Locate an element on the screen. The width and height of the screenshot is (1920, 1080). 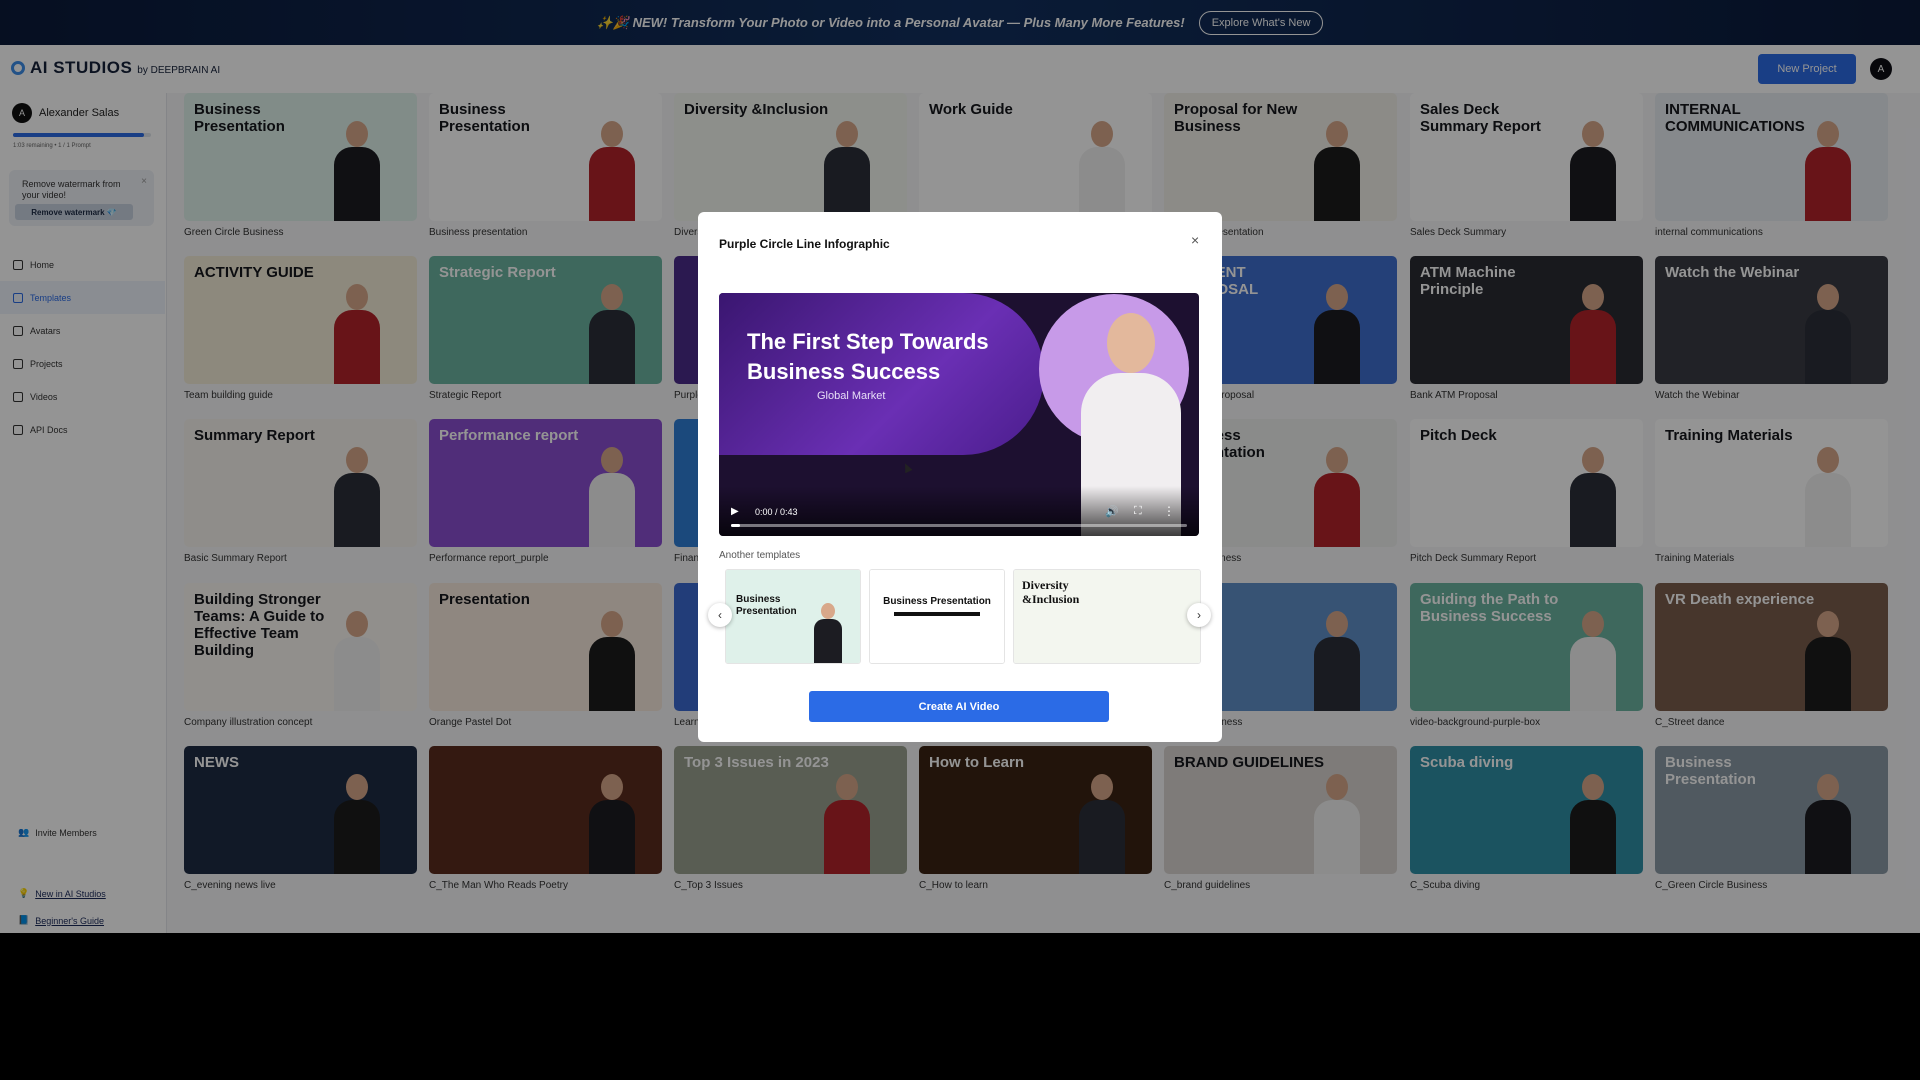
carousel-item-title: Diversity &Inclusion is located at coordinates (1051, 592).